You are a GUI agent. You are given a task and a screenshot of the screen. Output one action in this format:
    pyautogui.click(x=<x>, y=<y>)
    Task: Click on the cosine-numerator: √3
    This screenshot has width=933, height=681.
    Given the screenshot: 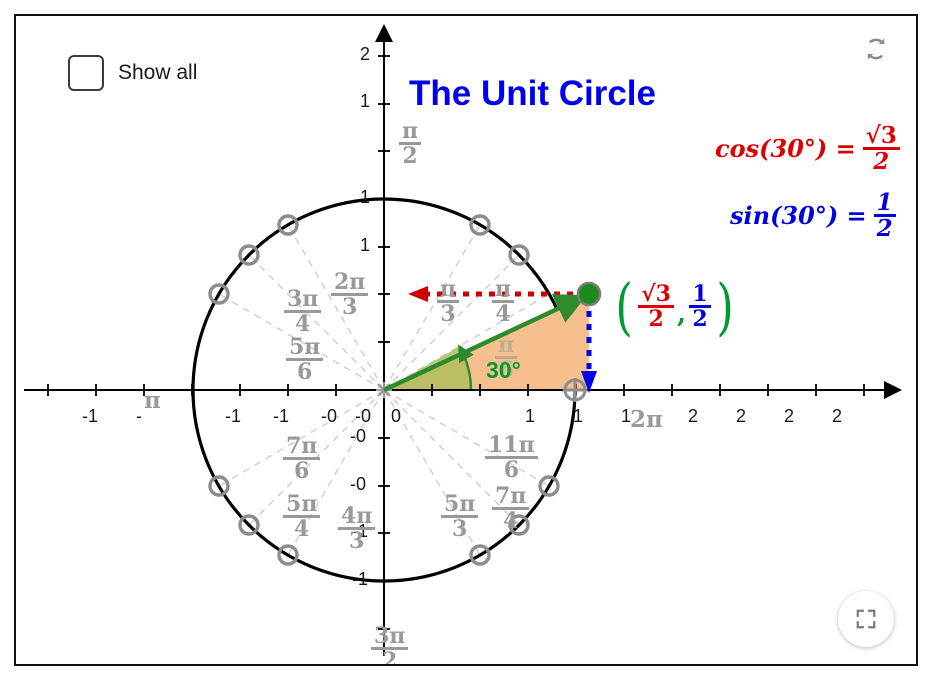 What is the action you would take?
    pyautogui.click(x=881, y=135)
    